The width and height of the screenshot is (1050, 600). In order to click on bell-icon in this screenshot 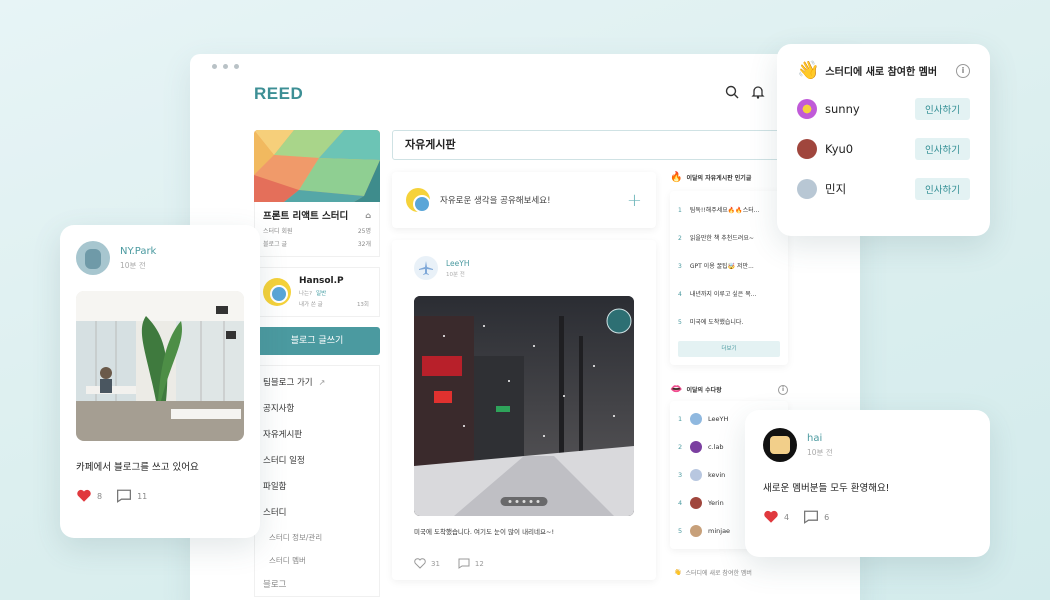, I will do `click(758, 92)`.